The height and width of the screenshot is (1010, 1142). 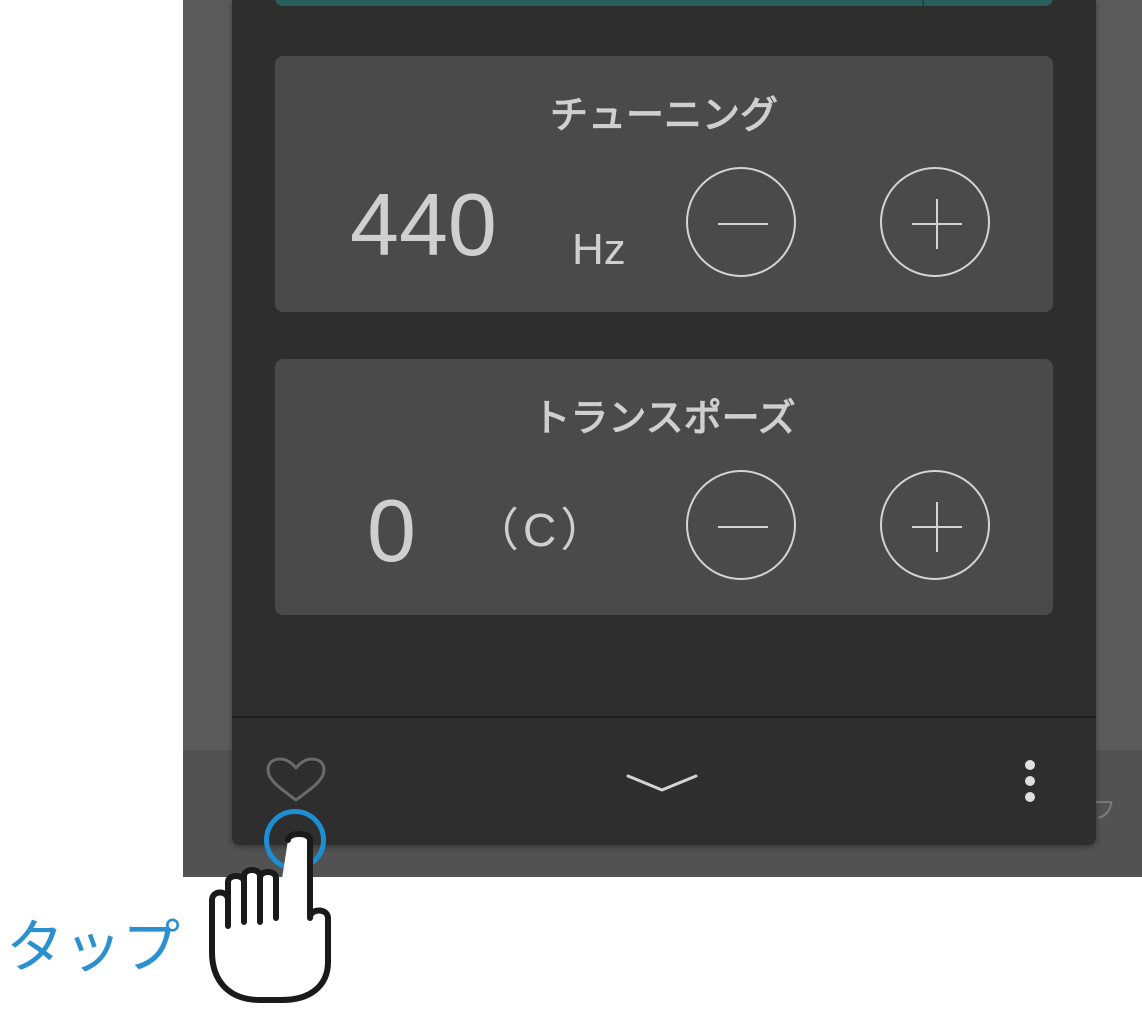 What do you see at coordinates (93, 947) in the screenshot?
I see `tap-instruction-label: タップ` at bounding box center [93, 947].